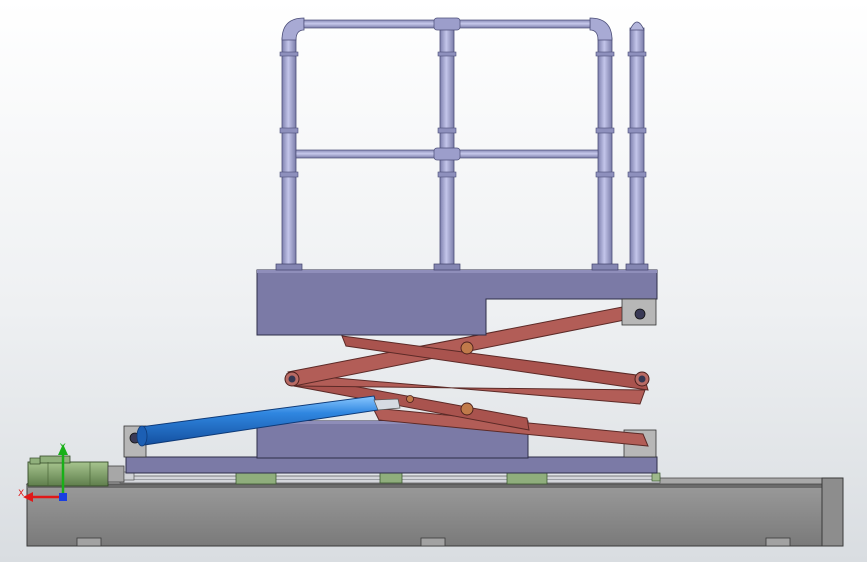 The image size is (867, 562). I want to click on base-frame, so click(434, 512).